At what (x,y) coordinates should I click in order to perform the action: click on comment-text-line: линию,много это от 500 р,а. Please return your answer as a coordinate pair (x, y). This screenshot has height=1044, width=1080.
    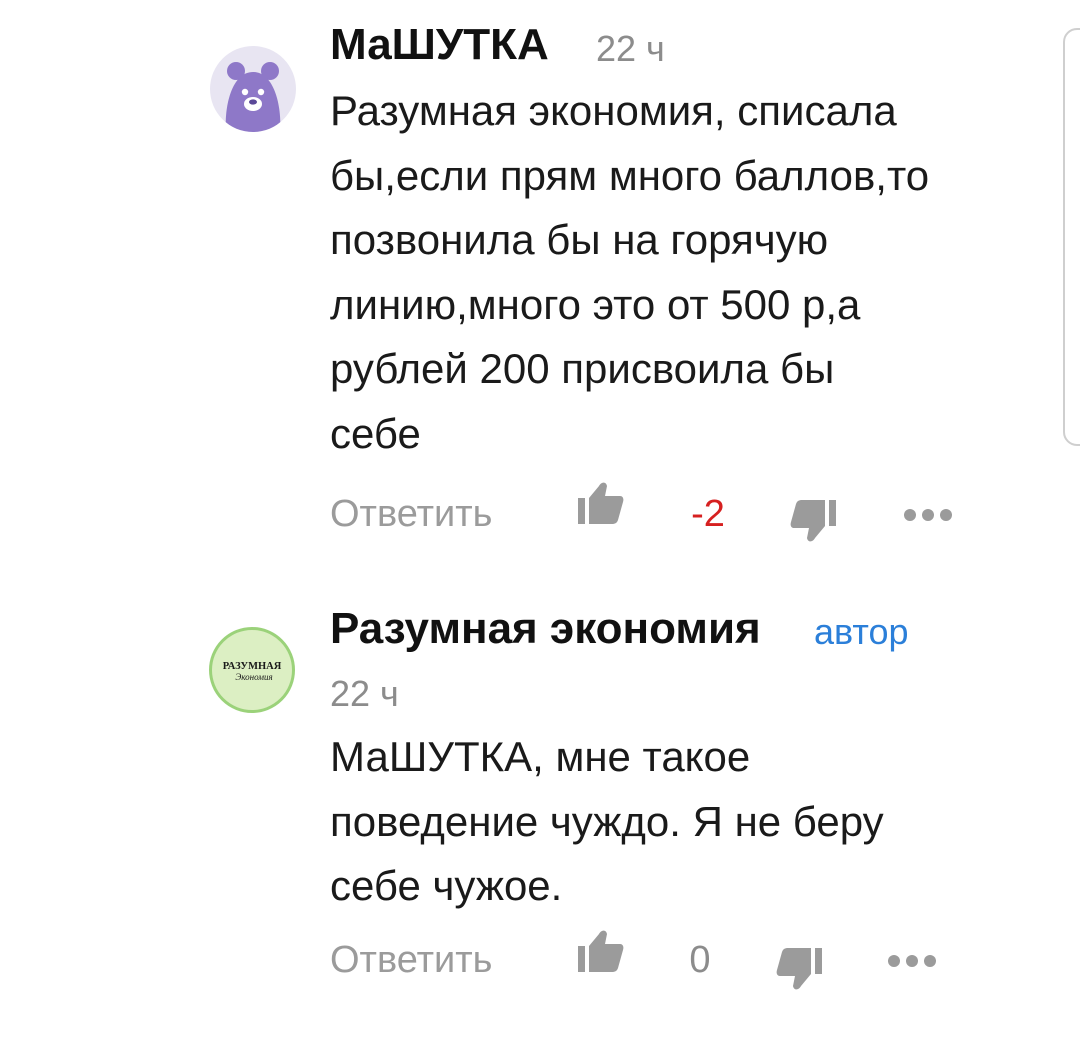
    Looking at the image, I should click on (595, 304).